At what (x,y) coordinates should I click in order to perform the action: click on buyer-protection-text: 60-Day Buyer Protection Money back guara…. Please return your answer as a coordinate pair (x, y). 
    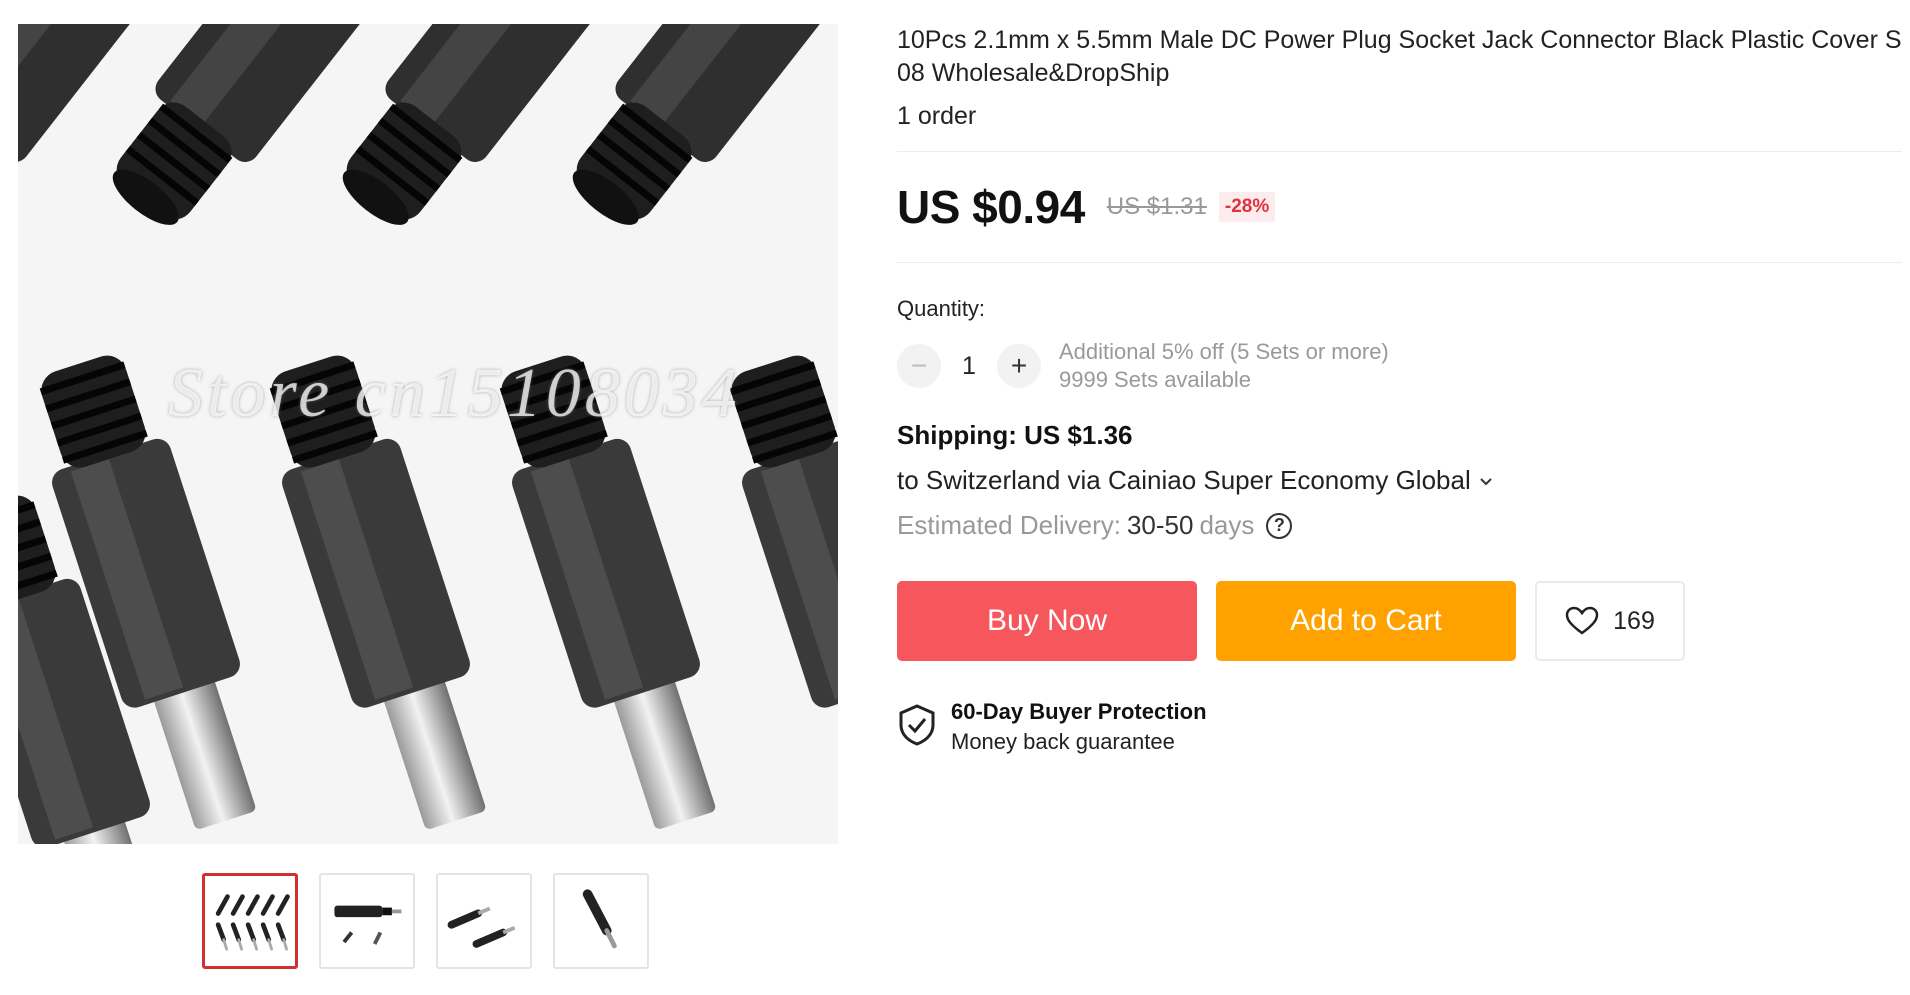
    Looking at the image, I should click on (1079, 727).